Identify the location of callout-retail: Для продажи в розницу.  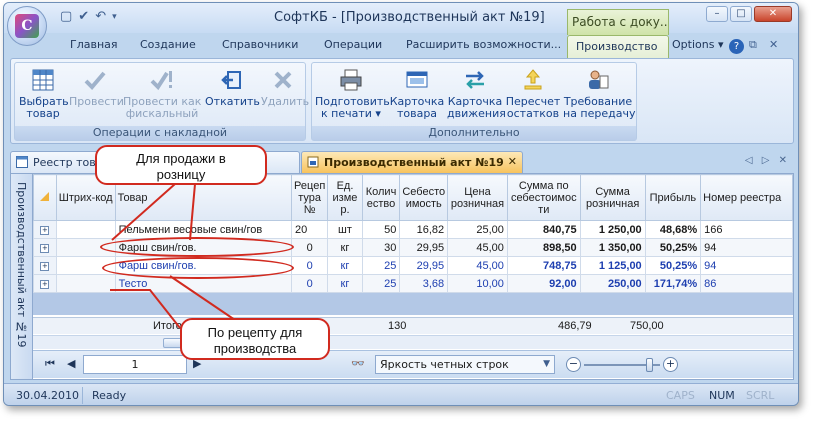
(181, 165).